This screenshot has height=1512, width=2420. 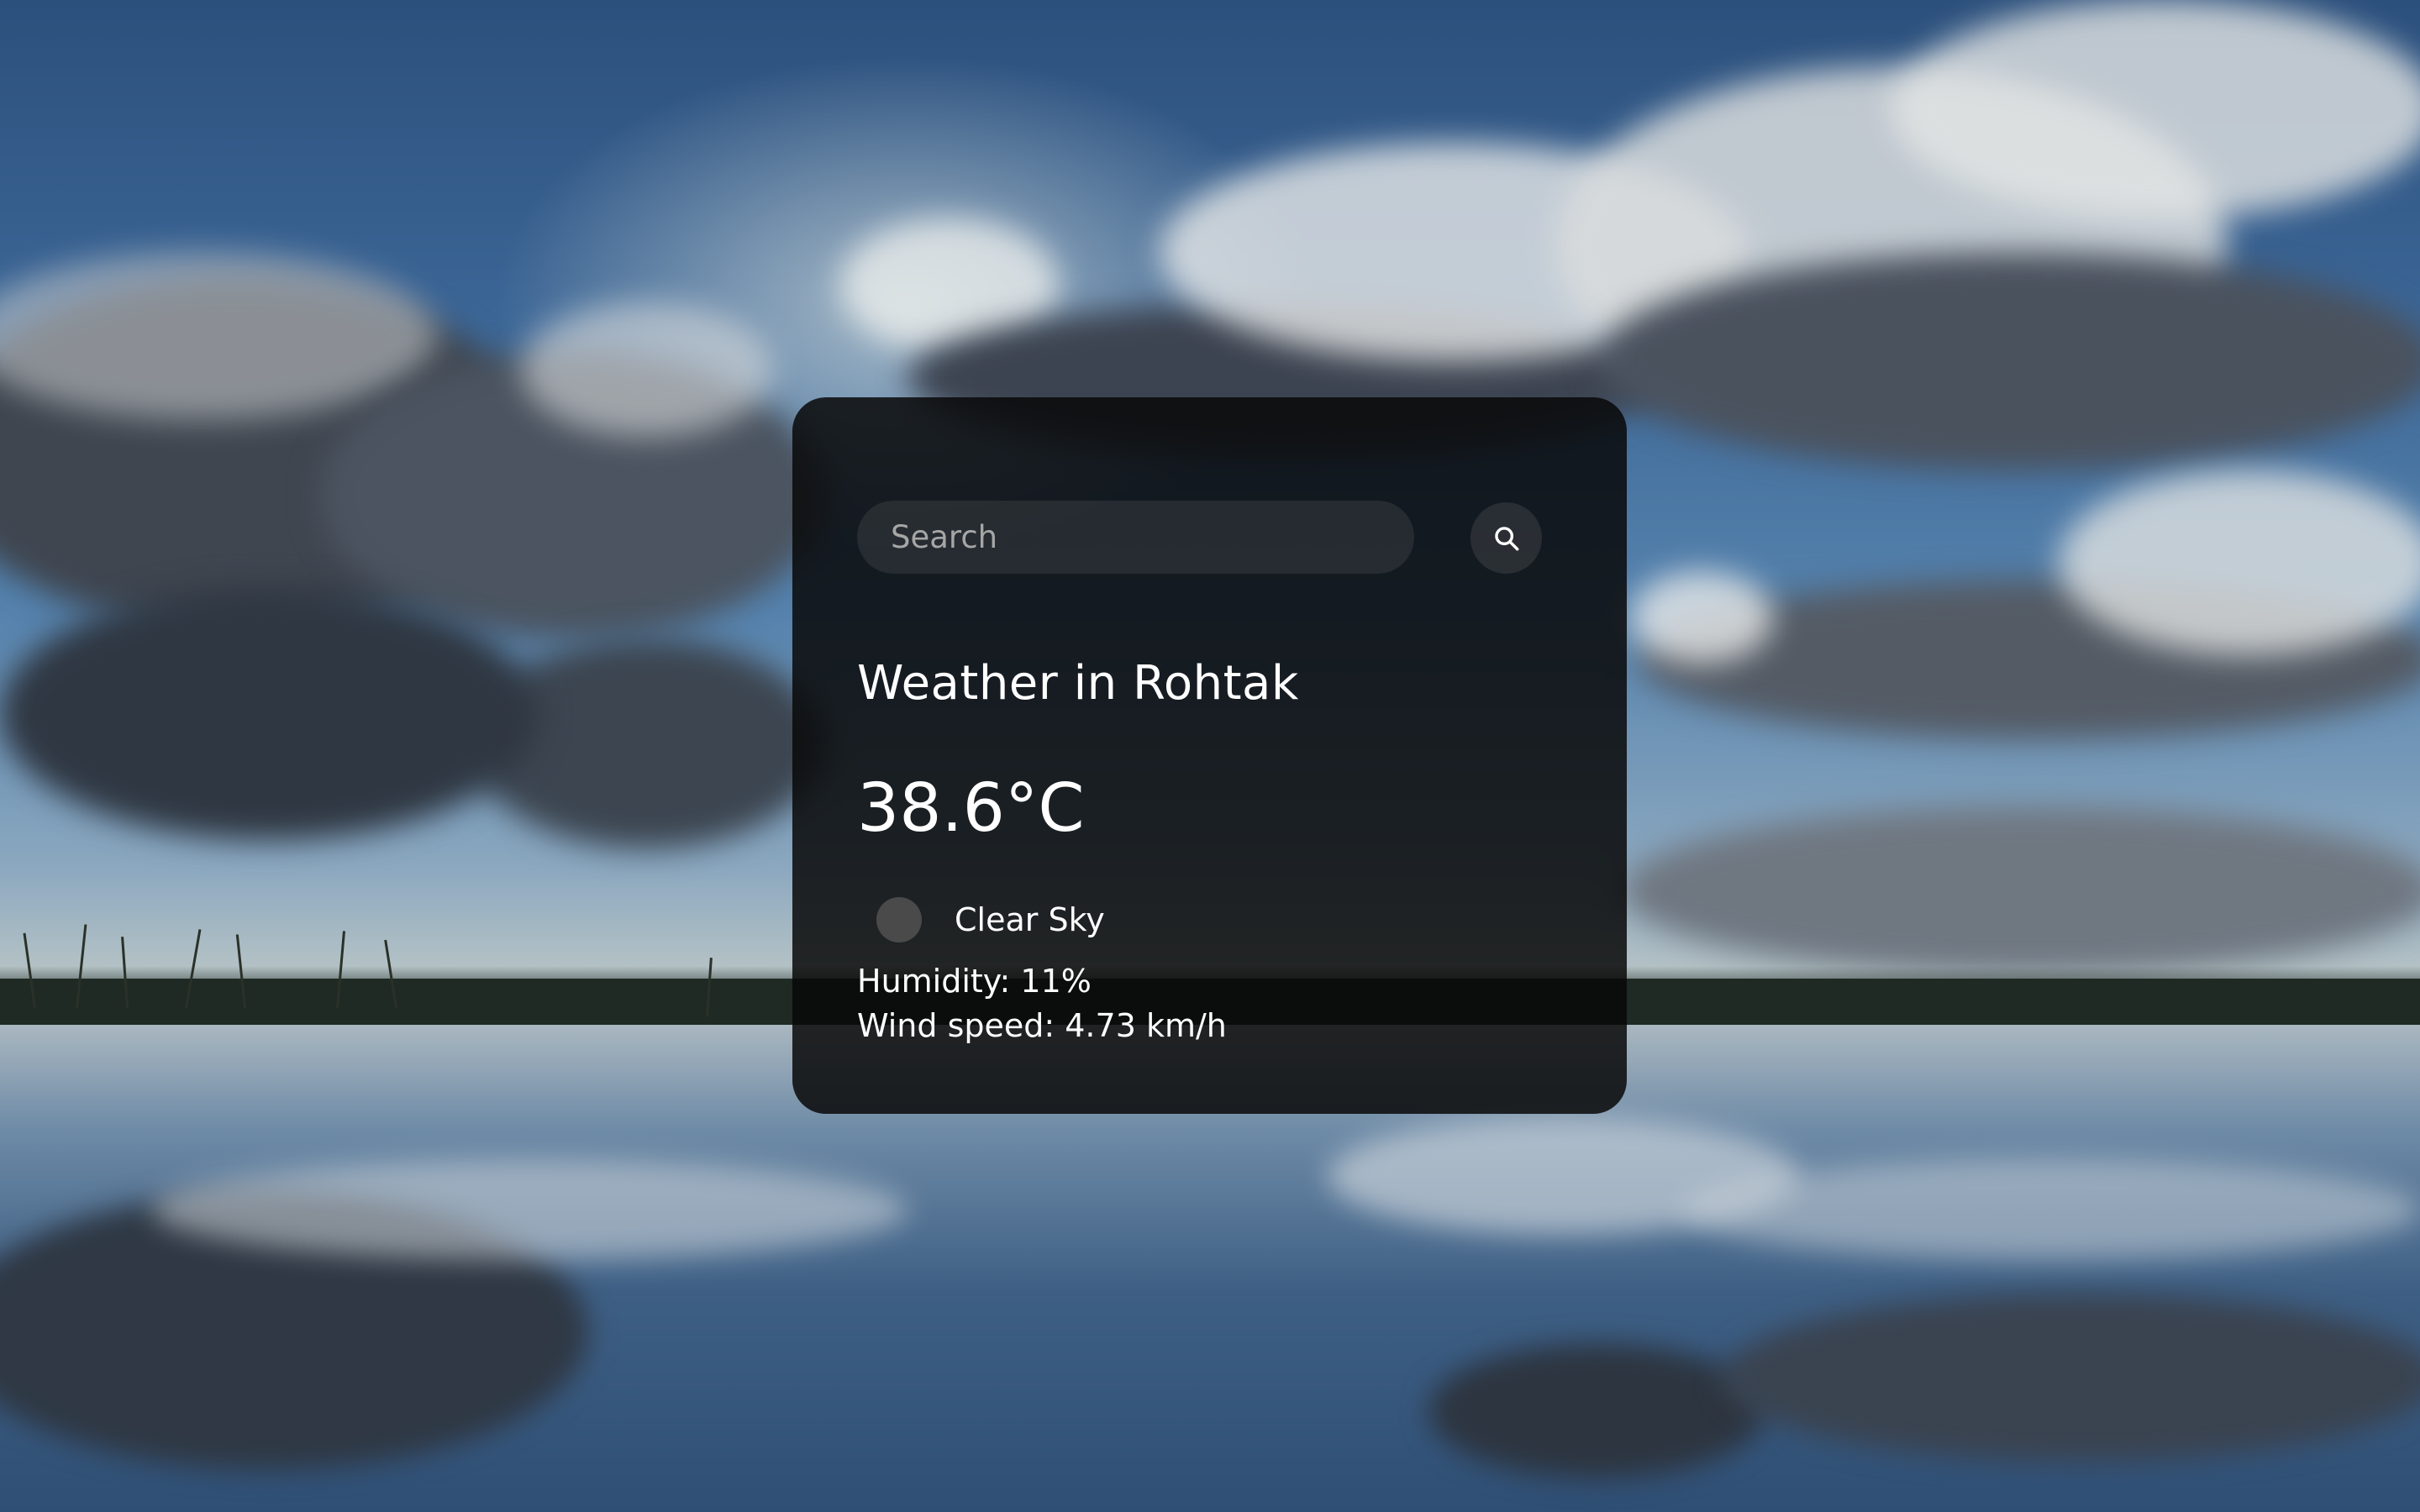 I want to click on city-title: Weather in Rohtak, so click(x=1078, y=683).